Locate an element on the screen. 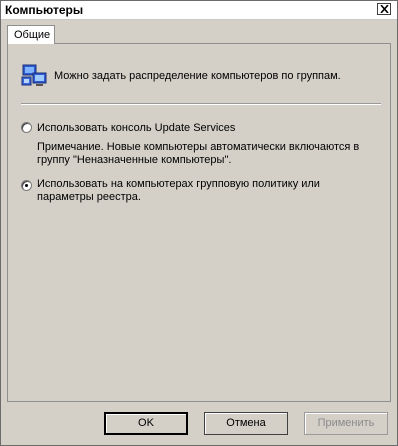  radio-group-policy is located at coordinates (26, 185).